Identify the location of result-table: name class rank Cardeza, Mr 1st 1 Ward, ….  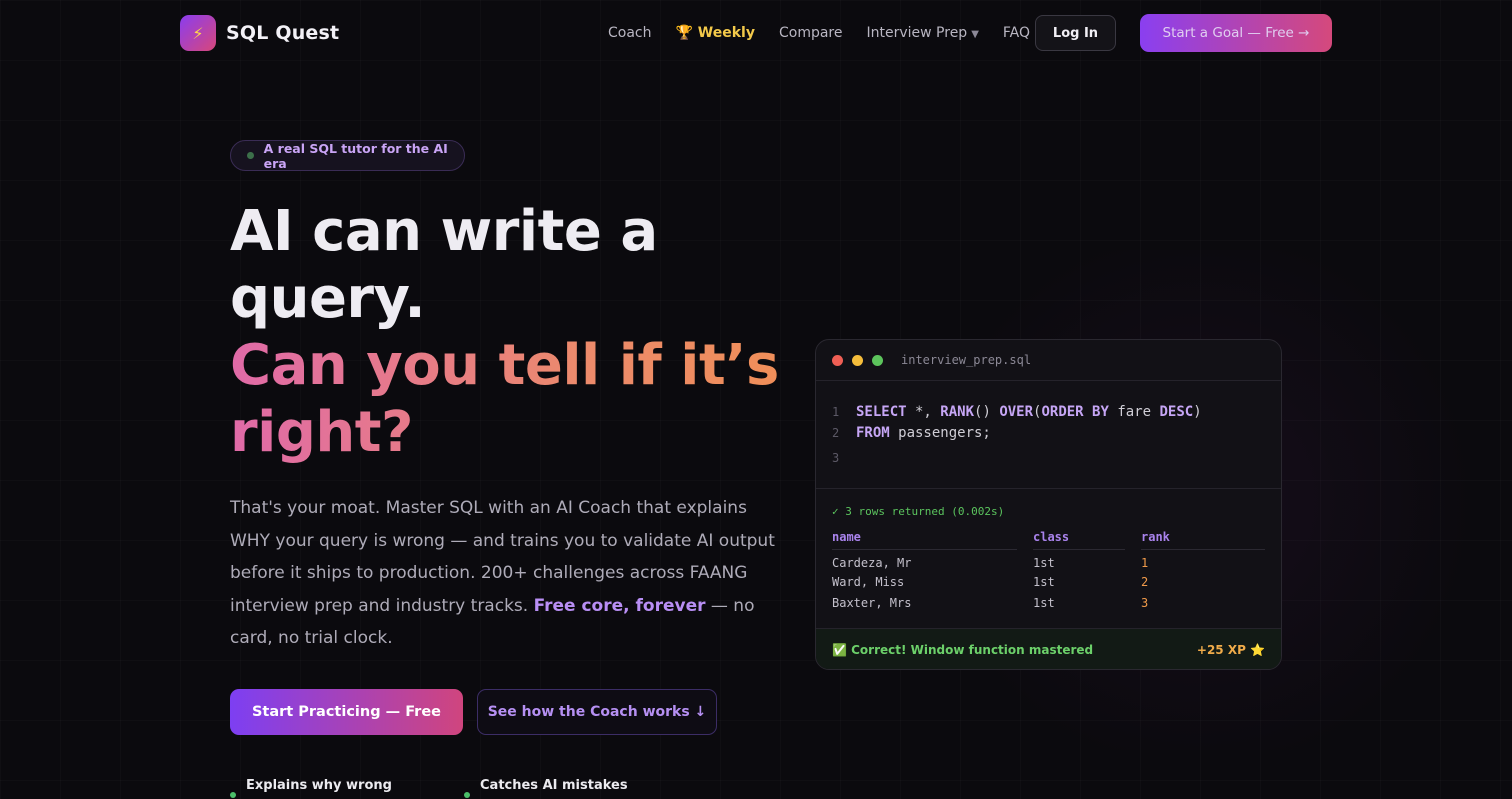
(1048, 572).